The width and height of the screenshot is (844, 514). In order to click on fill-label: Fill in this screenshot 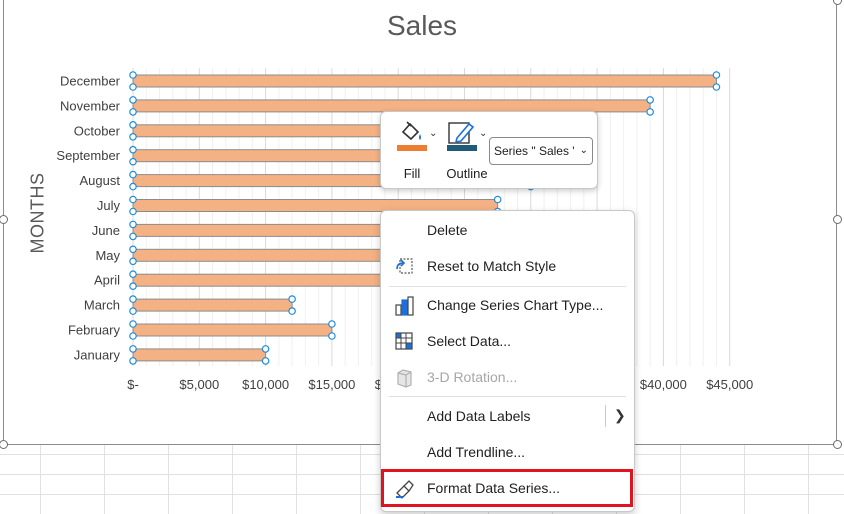, I will do `click(412, 173)`.